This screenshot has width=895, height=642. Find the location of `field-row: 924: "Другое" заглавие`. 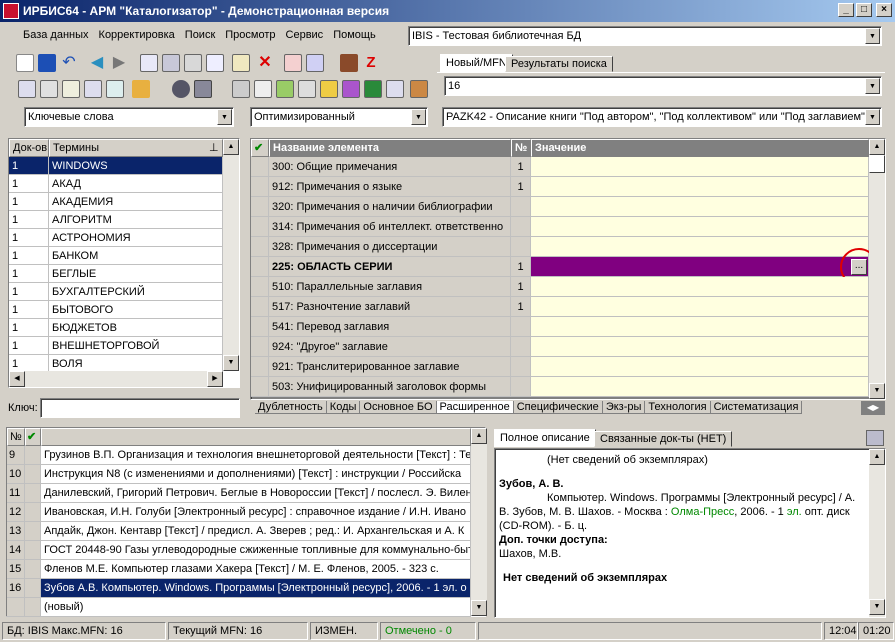

field-row: 924: "Другое" заглавие is located at coordinates (560, 347).